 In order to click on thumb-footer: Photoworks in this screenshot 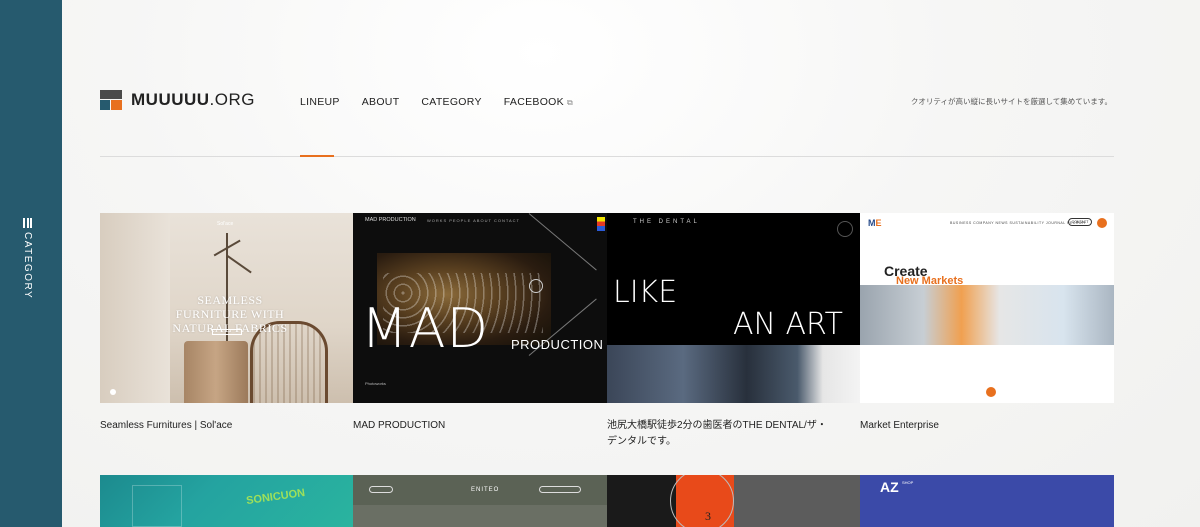, I will do `click(375, 383)`.